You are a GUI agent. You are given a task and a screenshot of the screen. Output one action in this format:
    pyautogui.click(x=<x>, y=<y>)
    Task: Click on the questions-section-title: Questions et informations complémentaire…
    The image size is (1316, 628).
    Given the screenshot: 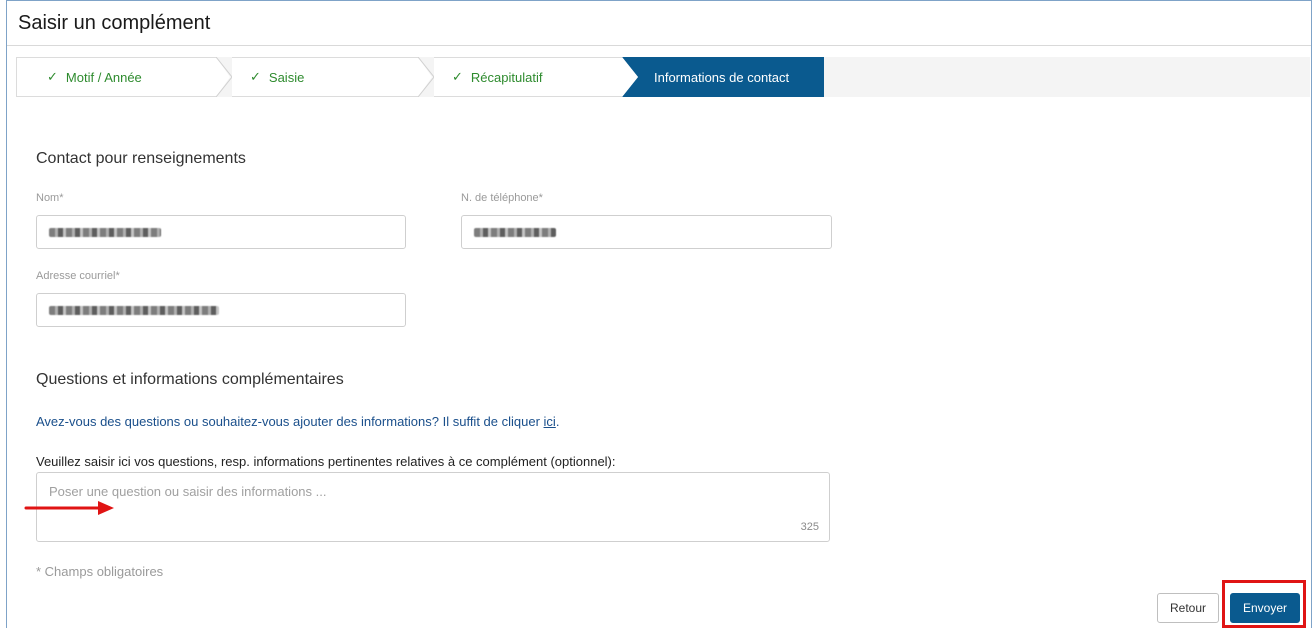 What is the action you would take?
    pyautogui.click(x=190, y=379)
    